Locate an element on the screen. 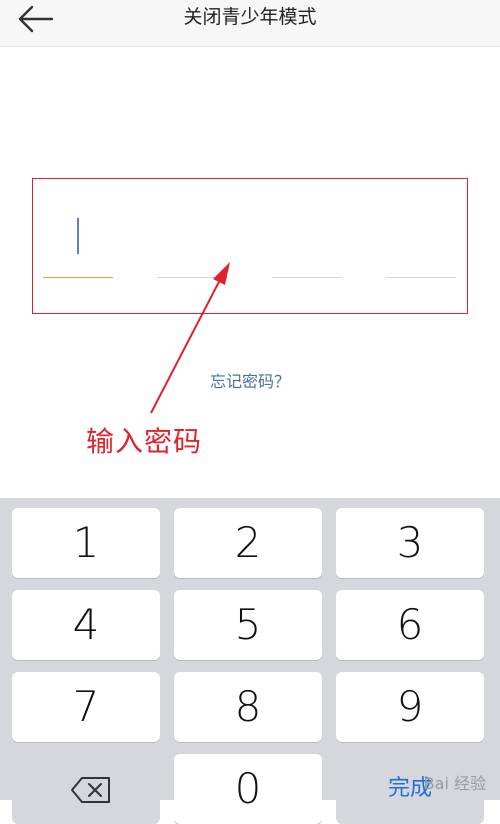 This screenshot has width=500, height=824. done-button: 完成 is located at coordinates (410, 789).